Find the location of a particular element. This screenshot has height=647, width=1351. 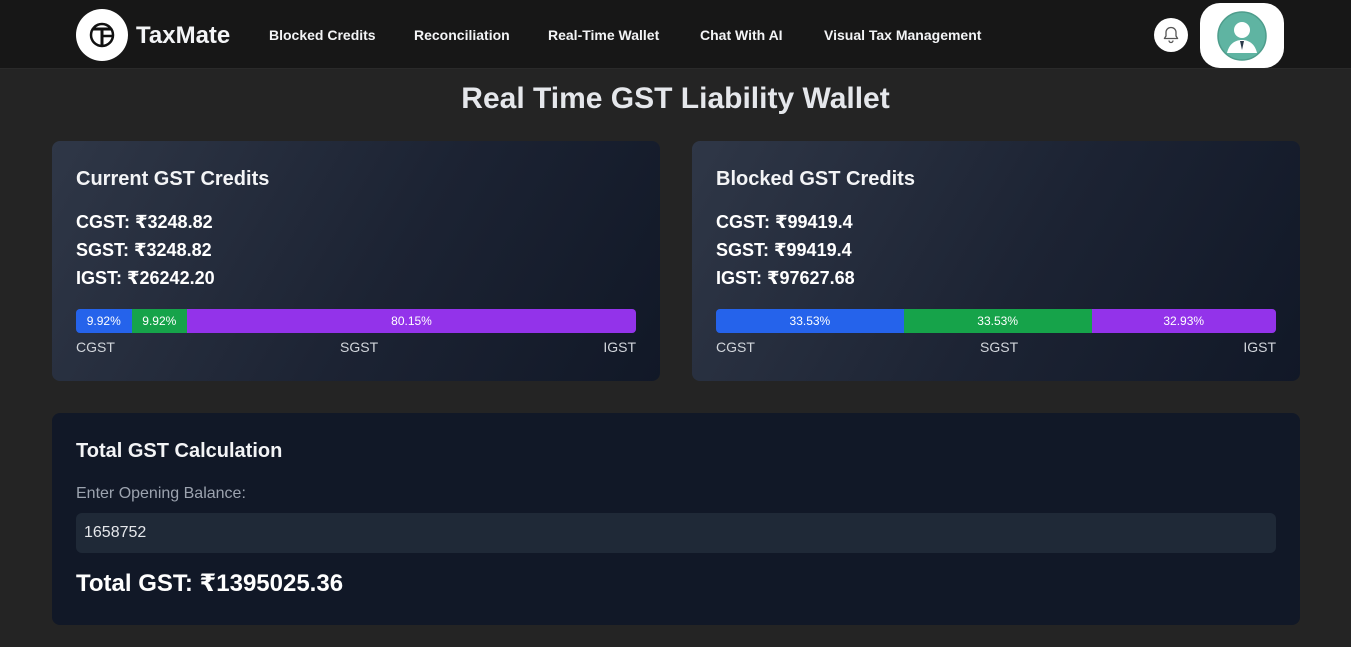

credit-distribution-bar: 33.53% 33.53% 32.93% is located at coordinates (996, 321).